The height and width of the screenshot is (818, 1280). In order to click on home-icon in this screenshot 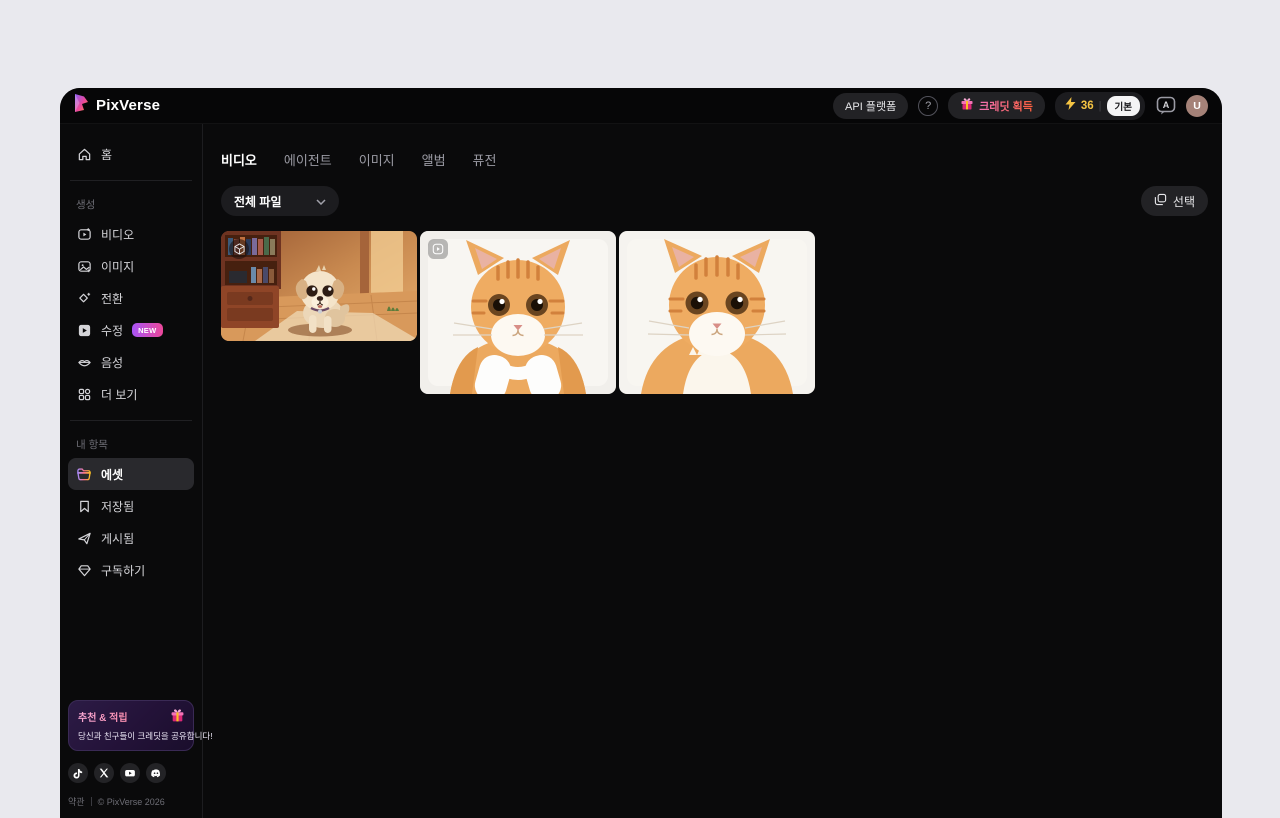, I will do `click(84, 154)`.